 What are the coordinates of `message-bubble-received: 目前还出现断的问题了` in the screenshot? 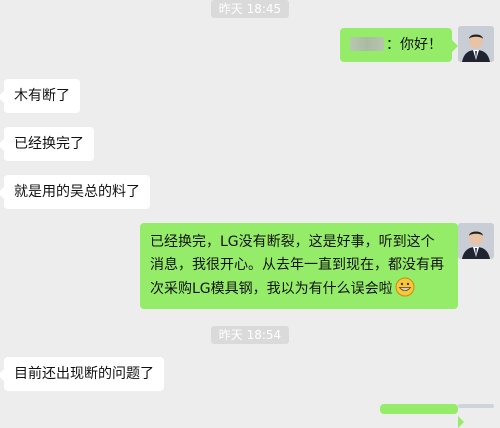 It's located at (82, 374).